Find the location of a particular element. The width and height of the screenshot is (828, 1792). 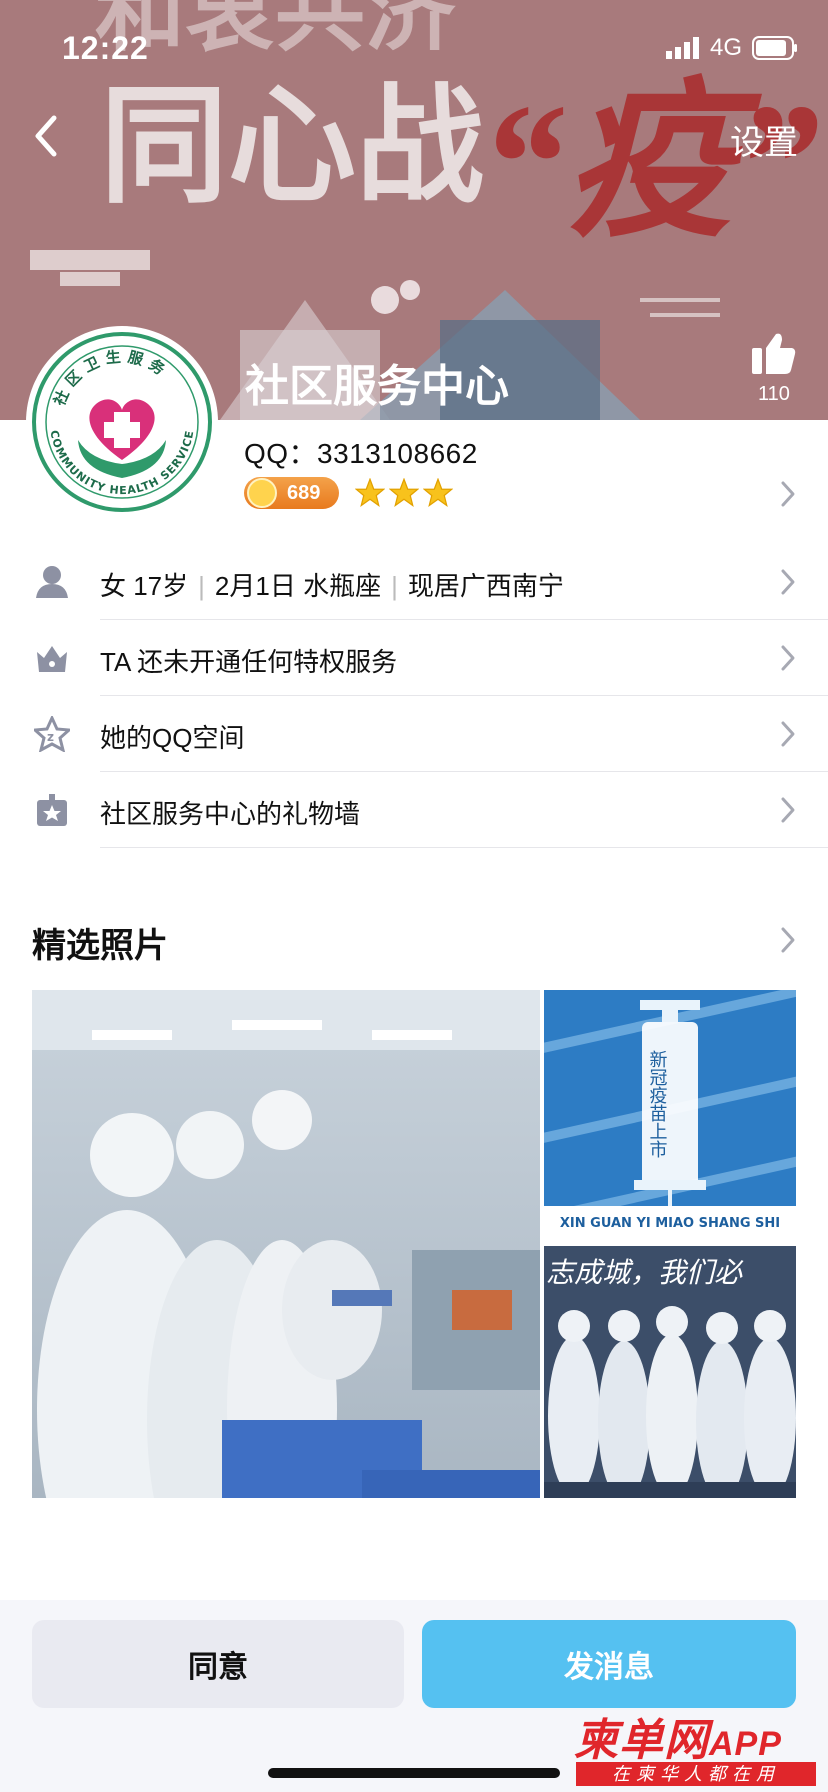

featured-photos-title: 精选照片 is located at coordinates (100, 946).